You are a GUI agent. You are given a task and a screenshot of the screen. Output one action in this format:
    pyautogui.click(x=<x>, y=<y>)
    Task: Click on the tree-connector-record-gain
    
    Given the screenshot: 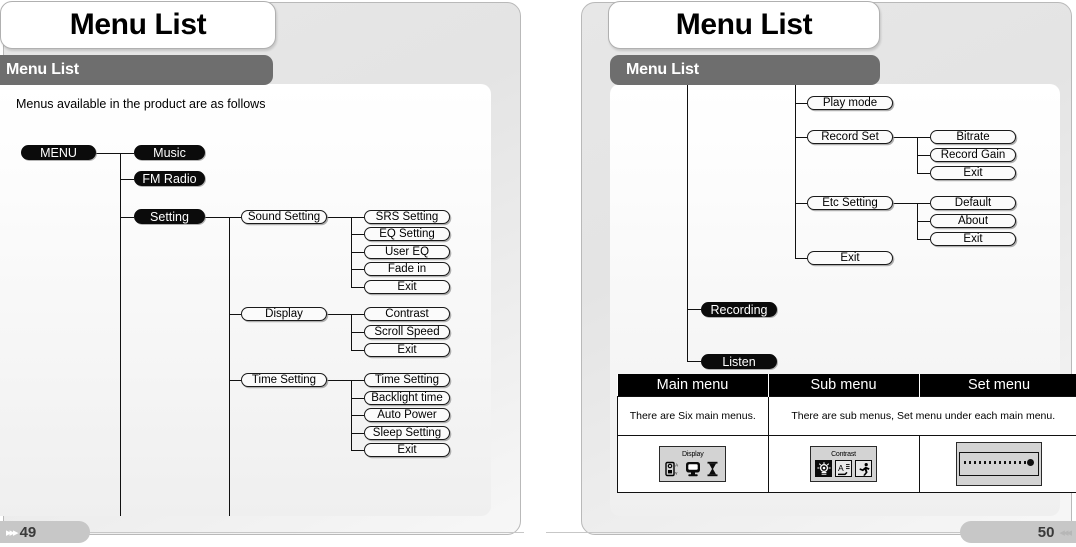 What is the action you would take?
    pyautogui.click(x=923, y=156)
    